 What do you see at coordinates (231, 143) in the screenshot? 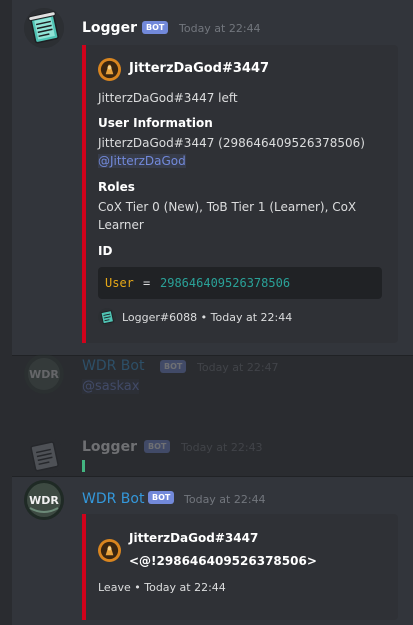
I see `field-value-user-information: JitterzDaGod#3447 (298646409526378506)` at bounding box center [231, 143].